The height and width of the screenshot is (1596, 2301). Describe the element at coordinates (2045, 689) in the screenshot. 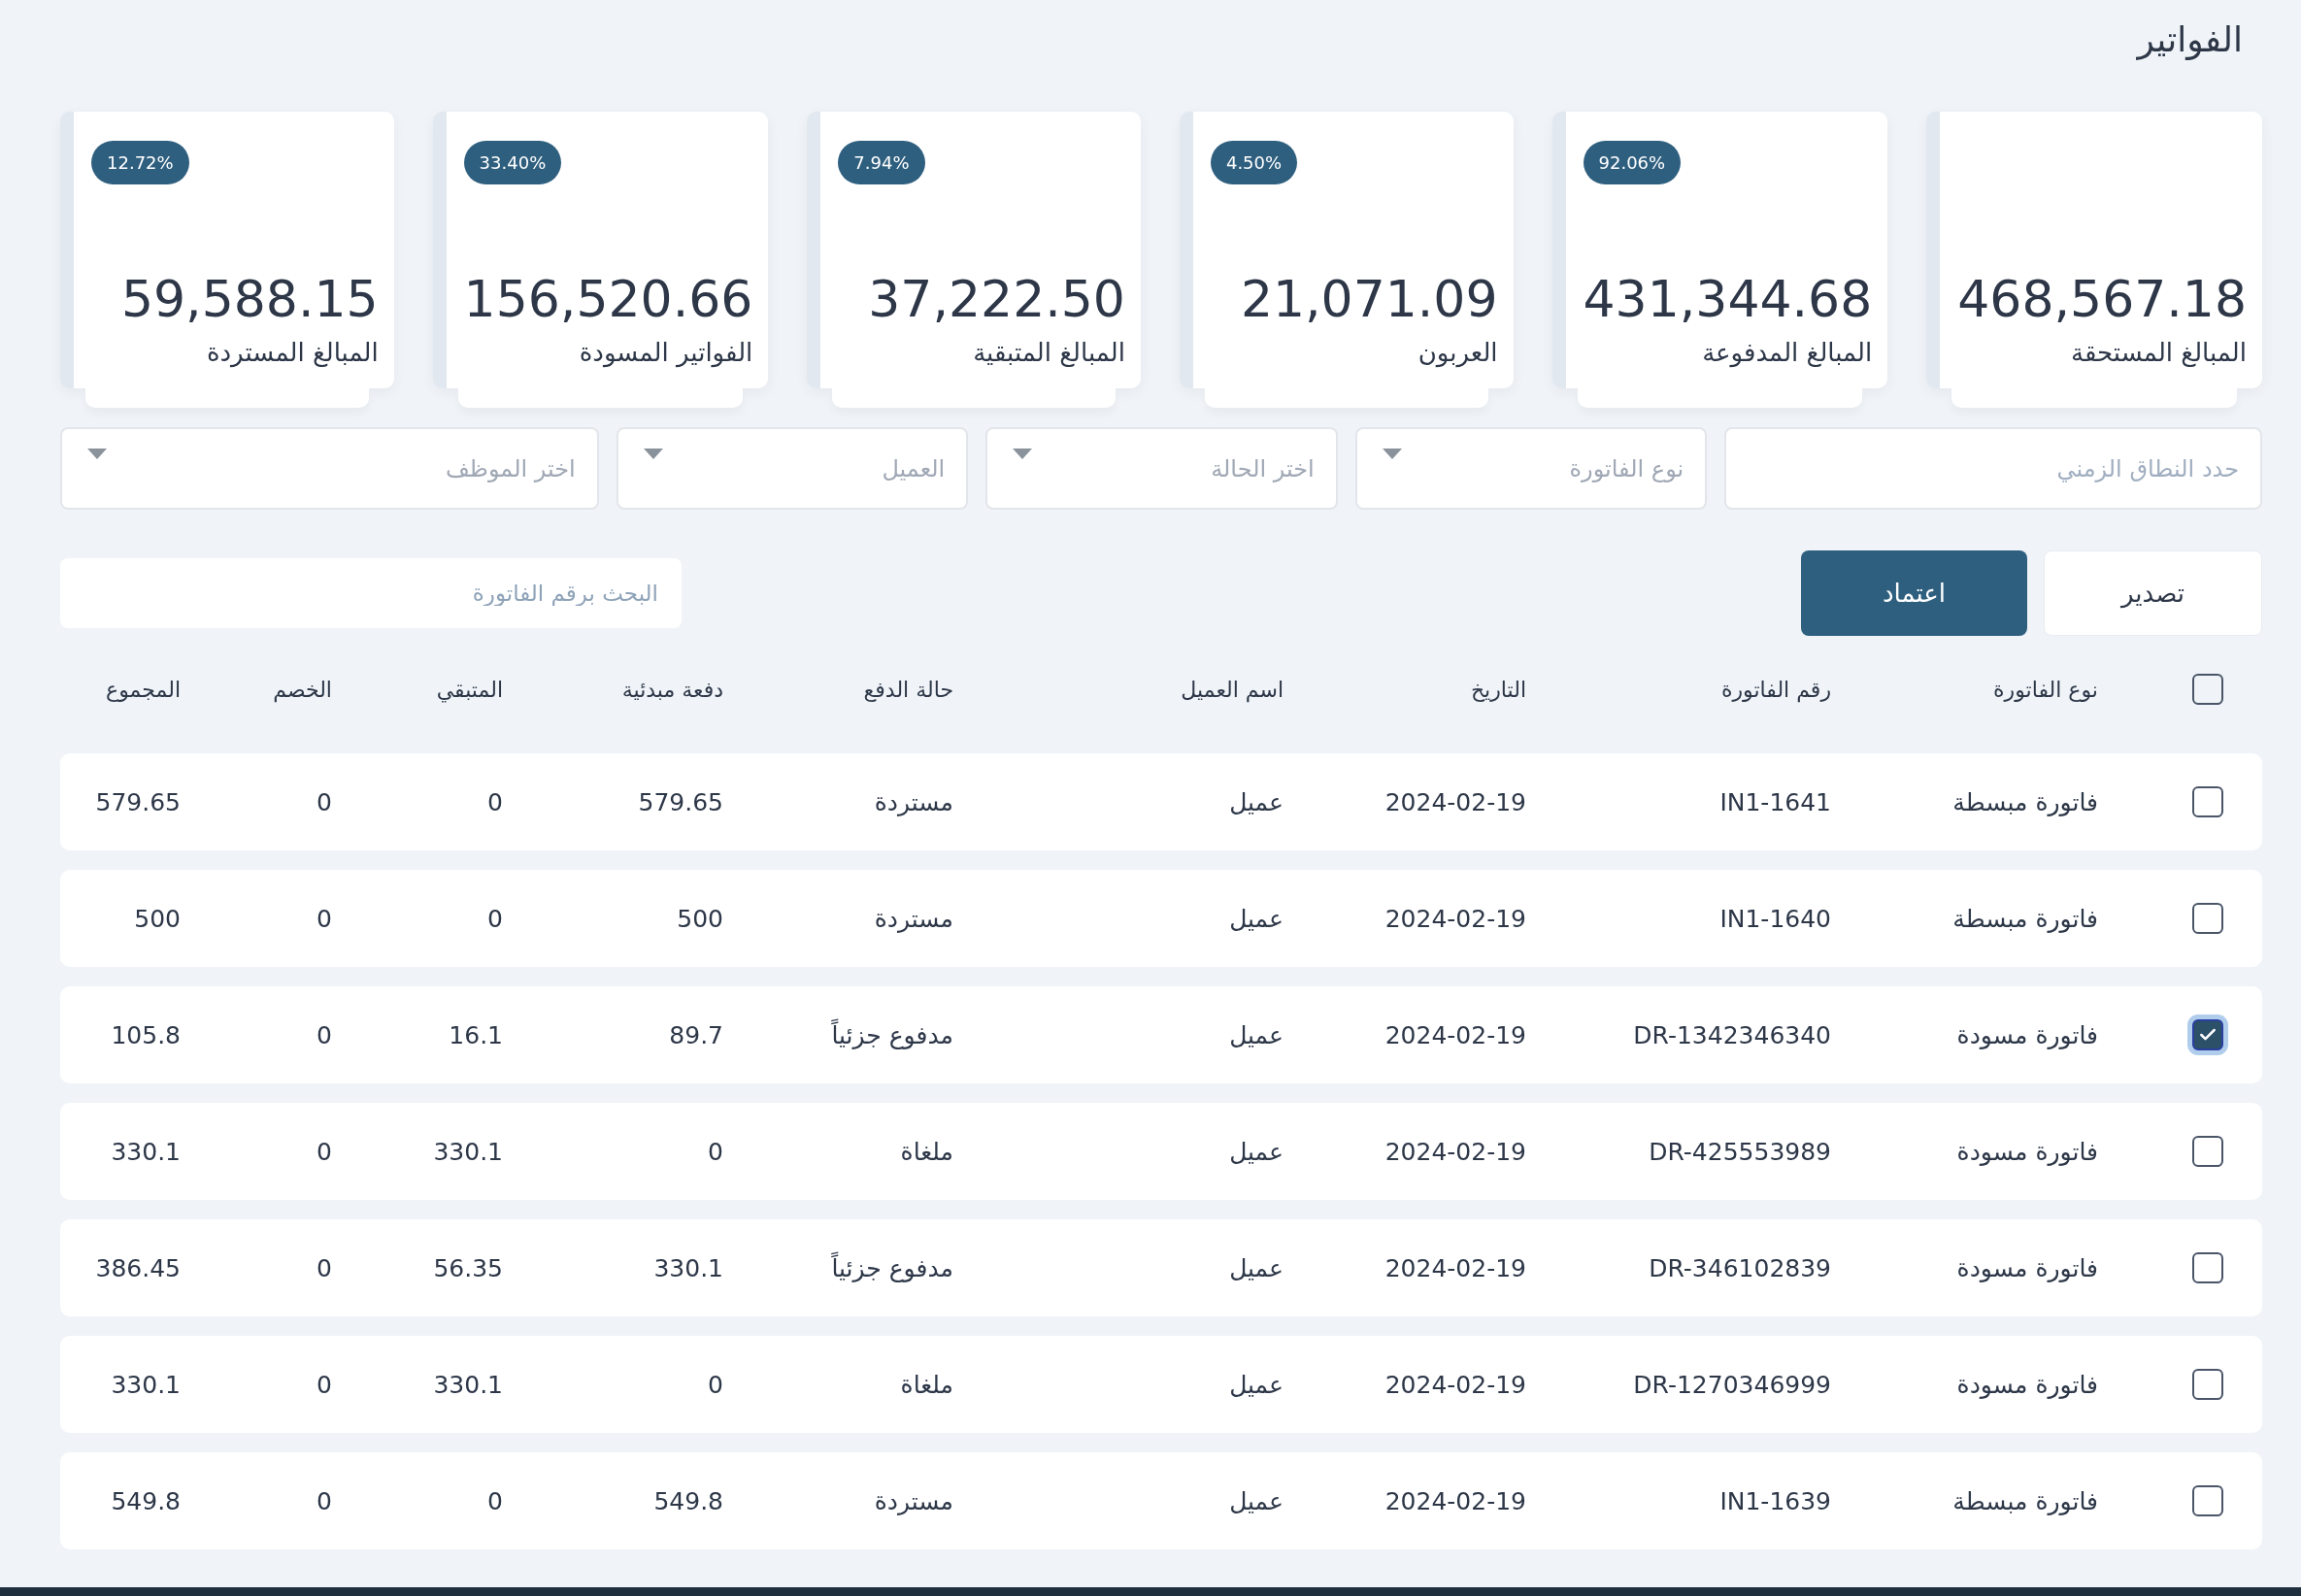

I see `column-header: نوع الفاتورة` at that location.